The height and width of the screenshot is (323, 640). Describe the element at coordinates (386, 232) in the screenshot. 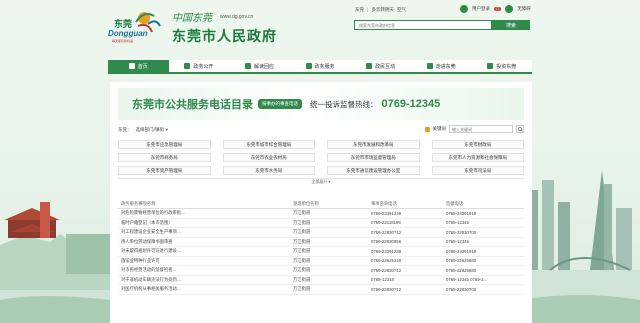

I see `consult-phone: 0769-22830712` at that location.